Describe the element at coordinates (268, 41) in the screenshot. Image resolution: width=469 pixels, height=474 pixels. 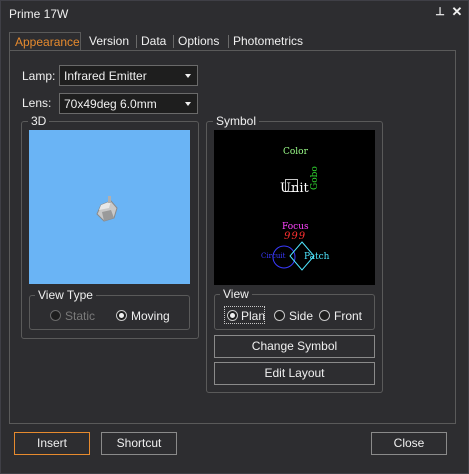
I see `tab-photometrics: Photometrics` at that location.